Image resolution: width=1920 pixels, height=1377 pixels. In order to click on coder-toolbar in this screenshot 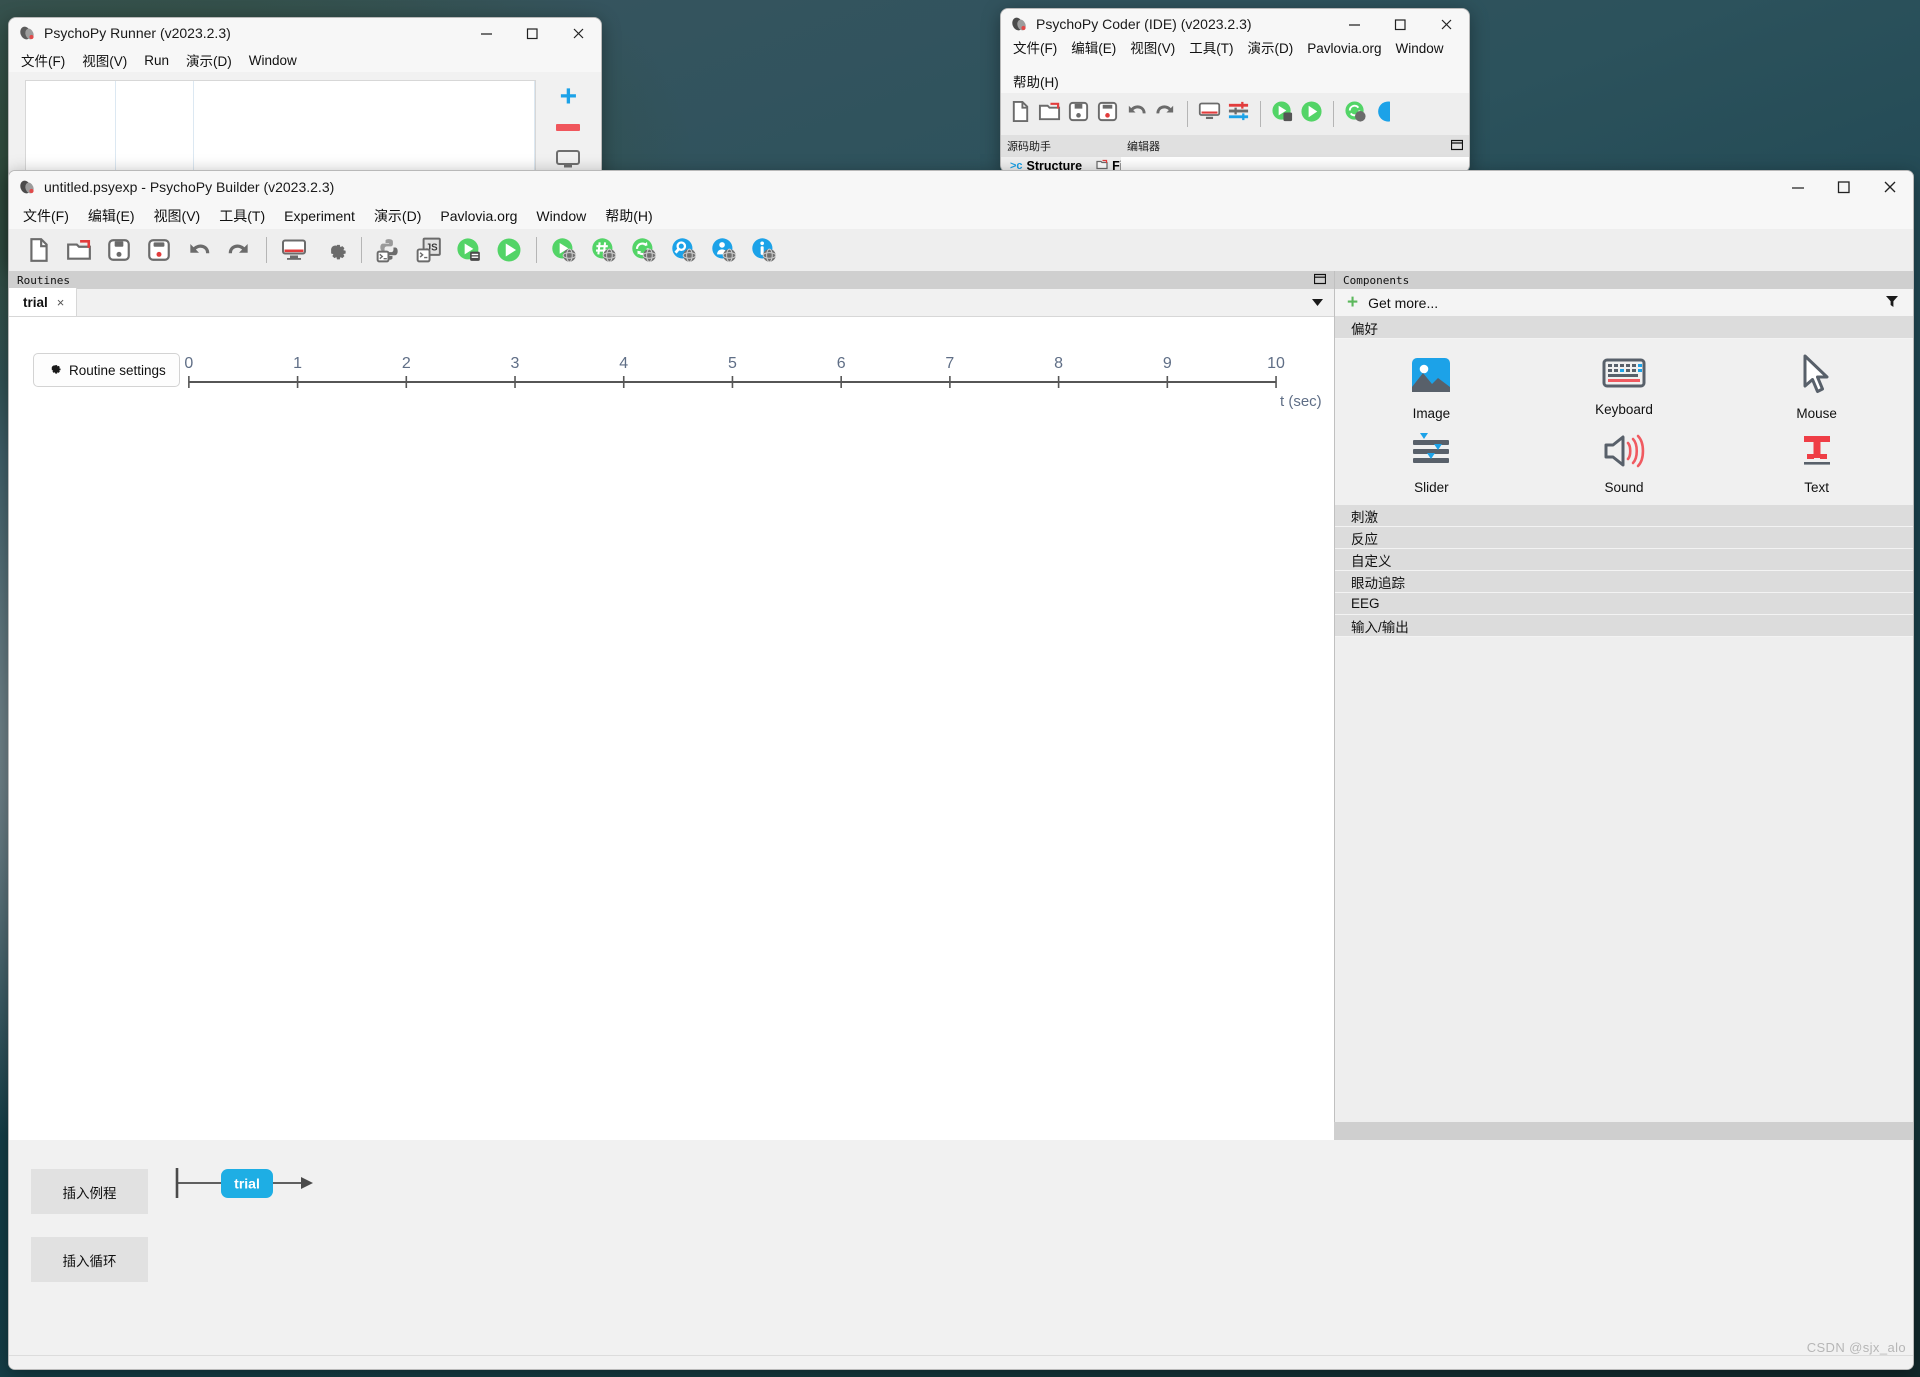, I will do `click(1235, 114)`.